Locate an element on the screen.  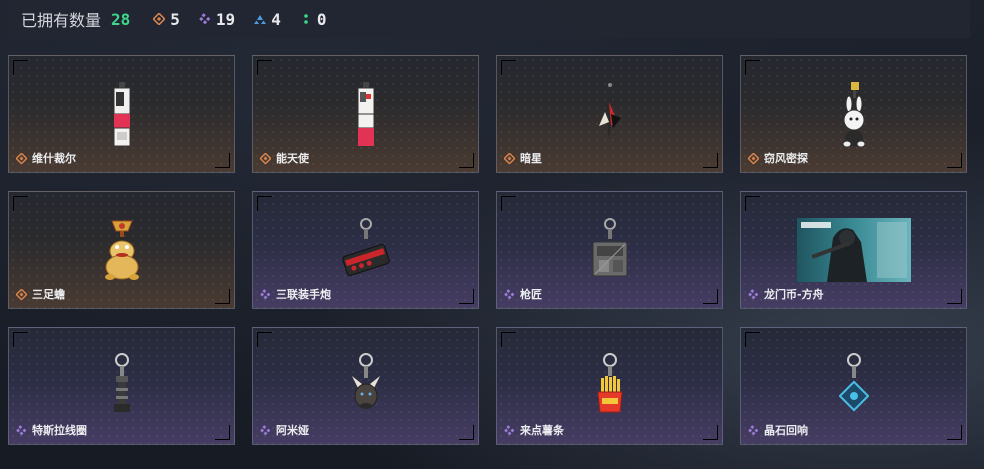
fries-keychain-icon is located at coordinates (610, 387).